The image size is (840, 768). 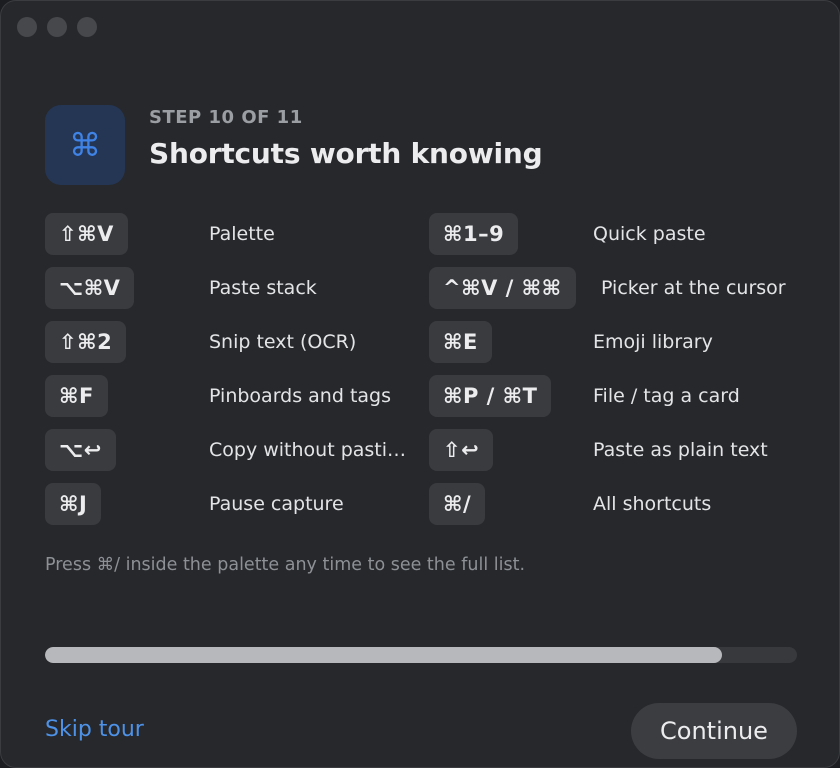 What do you see at coordinates (86, 234) in the screenshot?
I see `shortcut-keys: ⇧⌘V` at bounding box center [86, 234].